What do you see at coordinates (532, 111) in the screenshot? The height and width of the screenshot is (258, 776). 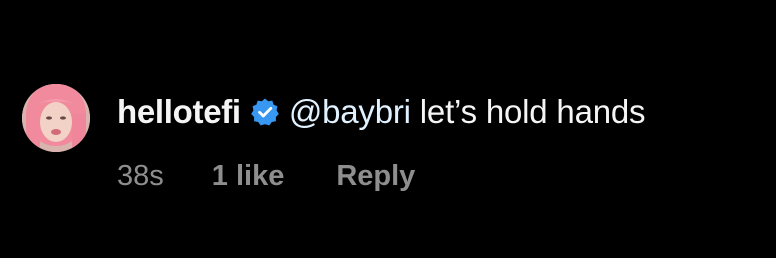 I see `comment-text: let’s hold hands` at bounding box center [532, 111].